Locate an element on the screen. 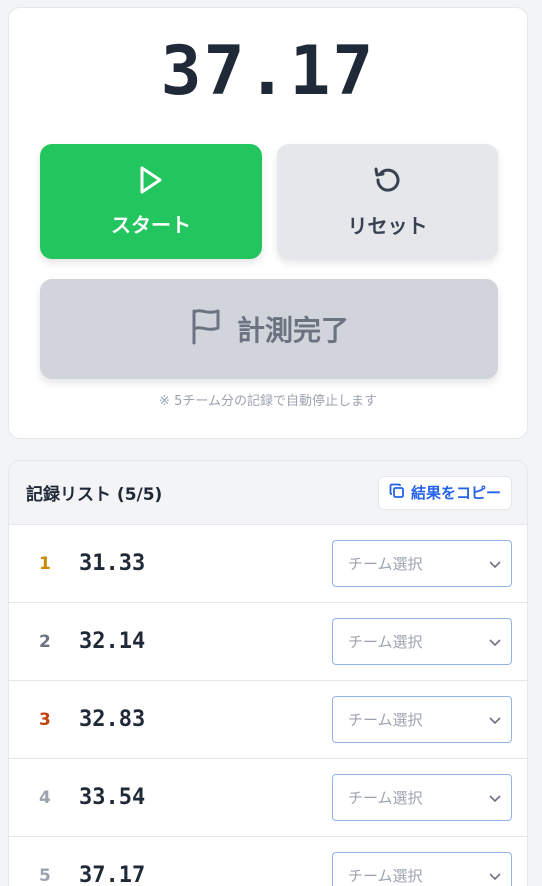 Image resolution: width=542 pixels, height=886 pixels. flag-icon is located at coordinates (206, 329).